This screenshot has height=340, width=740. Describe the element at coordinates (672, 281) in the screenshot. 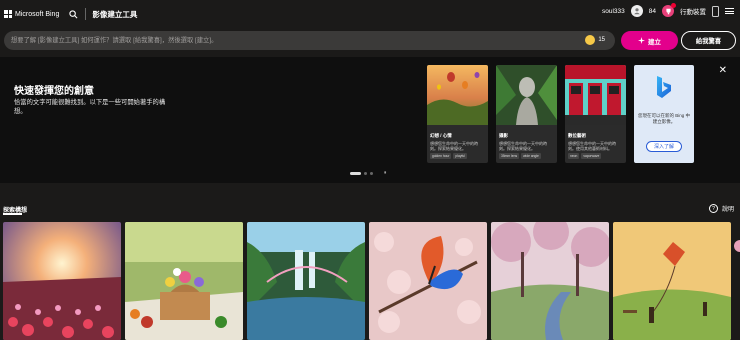

I see `gallery-image-kite` at that location.